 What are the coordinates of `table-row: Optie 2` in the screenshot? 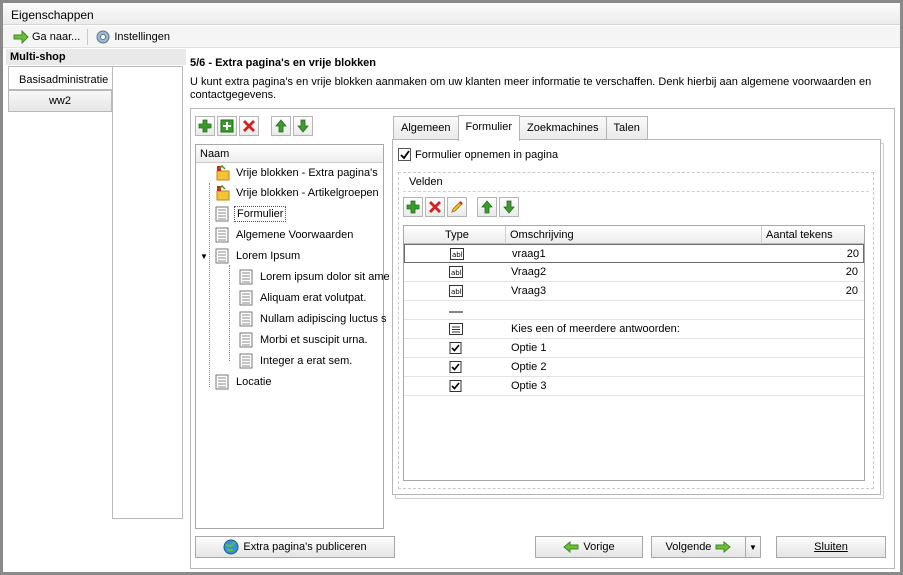 It's located at (634, 367).